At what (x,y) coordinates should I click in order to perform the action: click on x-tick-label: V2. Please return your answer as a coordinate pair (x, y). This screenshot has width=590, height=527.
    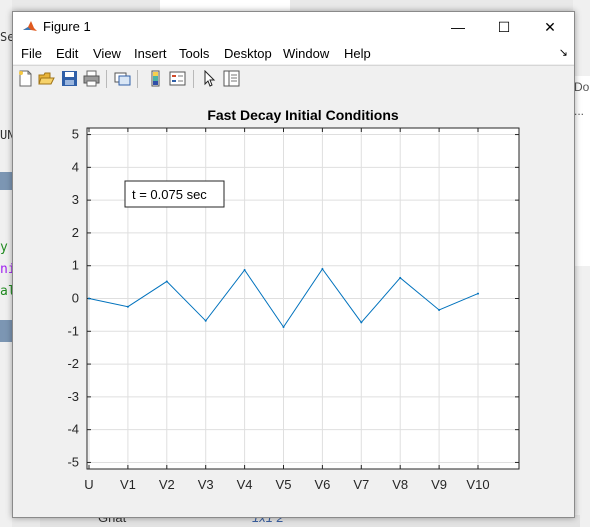
    Looking at the image, I should click on (167, 484).